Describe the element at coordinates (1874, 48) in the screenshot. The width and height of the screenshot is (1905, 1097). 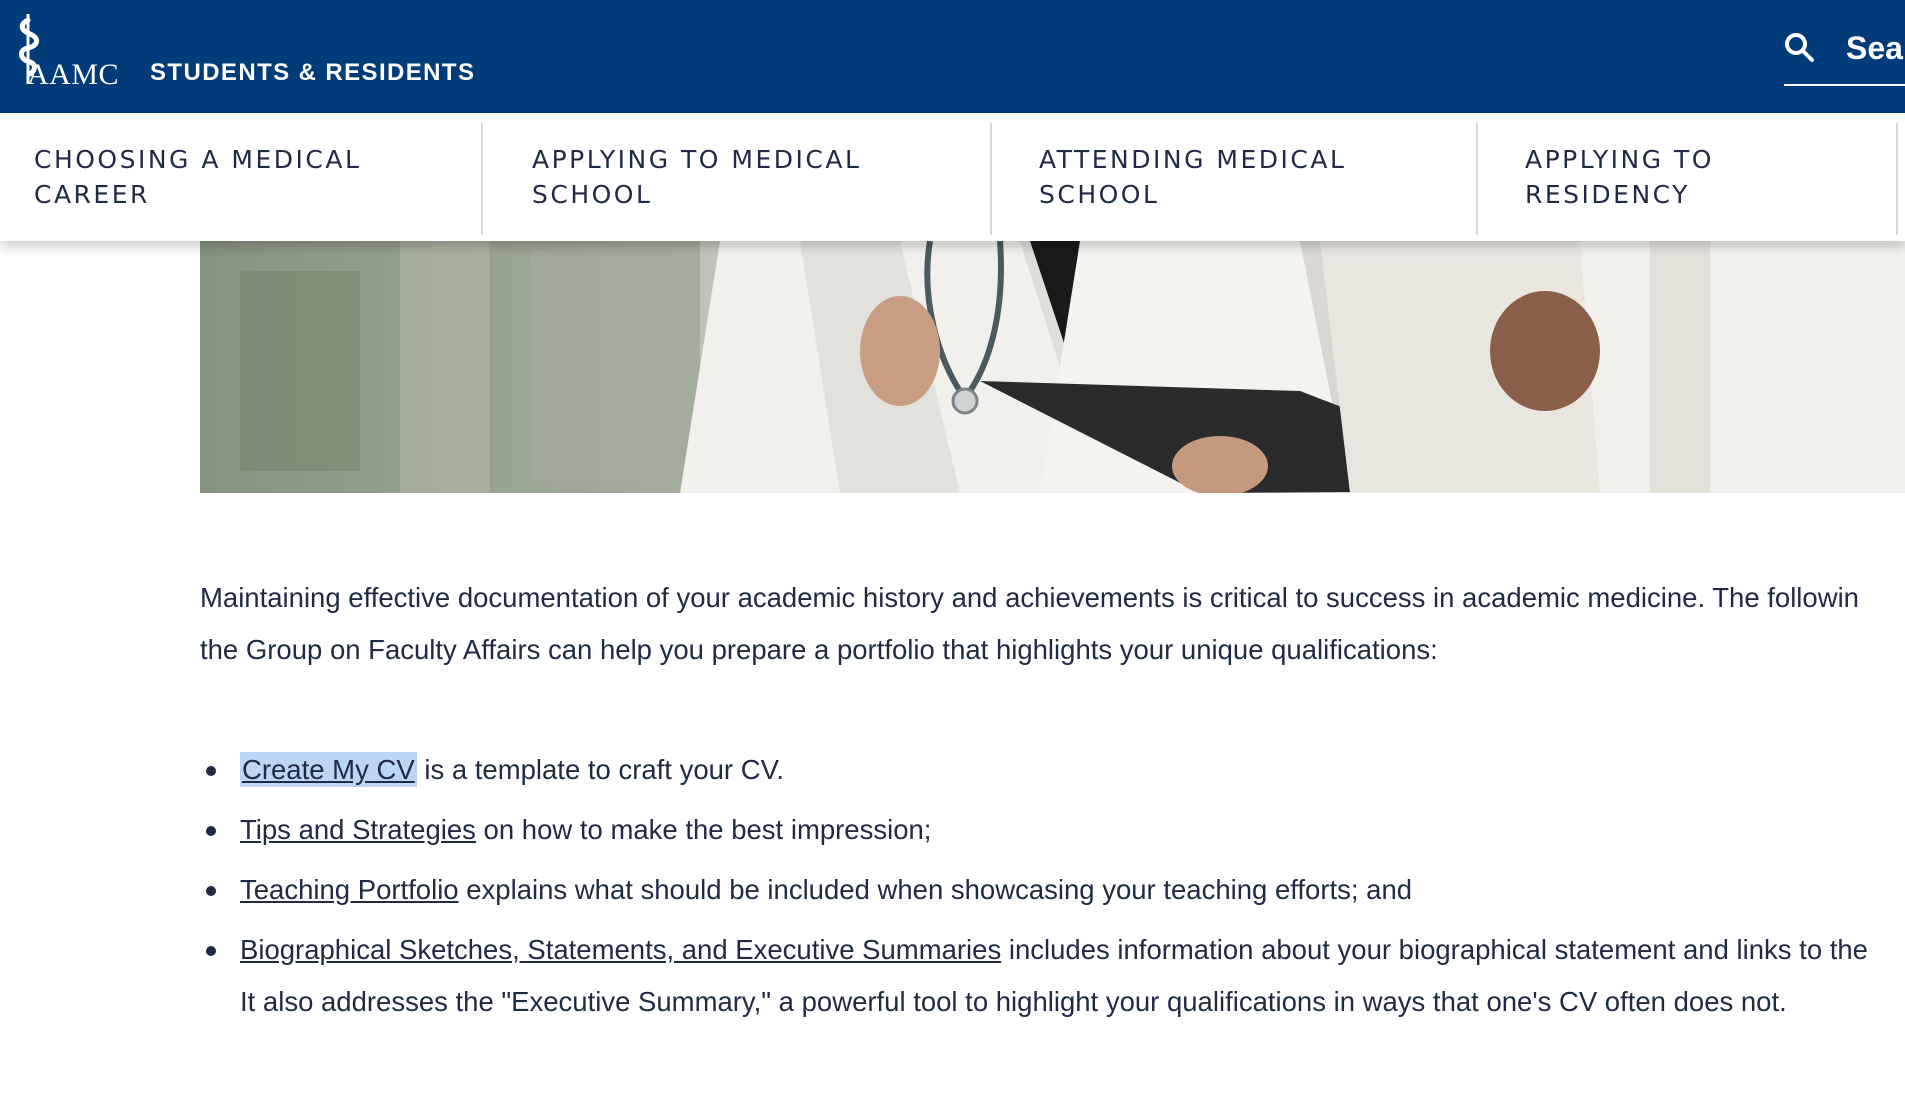
I see `search-label: Sea` at that location.